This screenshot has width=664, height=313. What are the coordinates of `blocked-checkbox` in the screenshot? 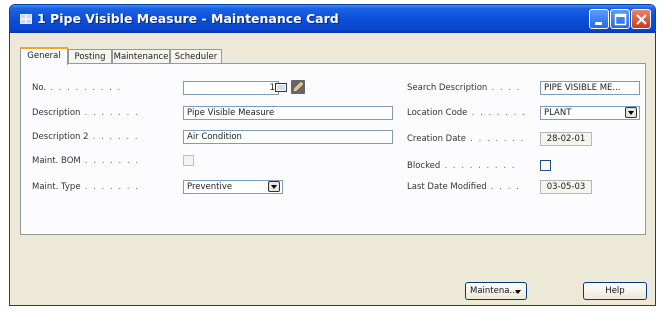 It's located at (545, 165).